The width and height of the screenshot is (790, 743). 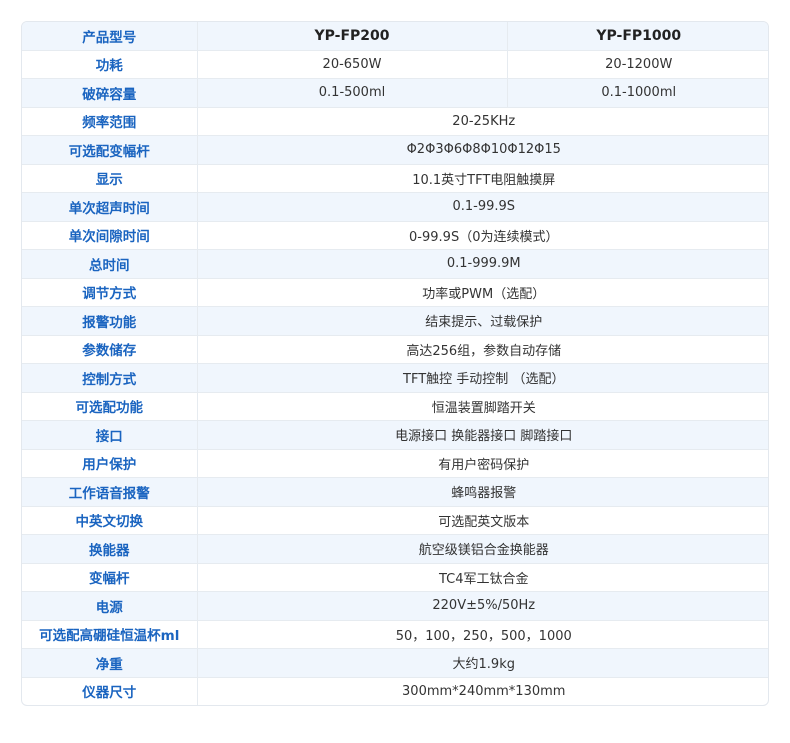 What do you see at coordinates (109, 64) in the screenshot?
I see `row-label: 功耗` at bounding box center [109, 64].